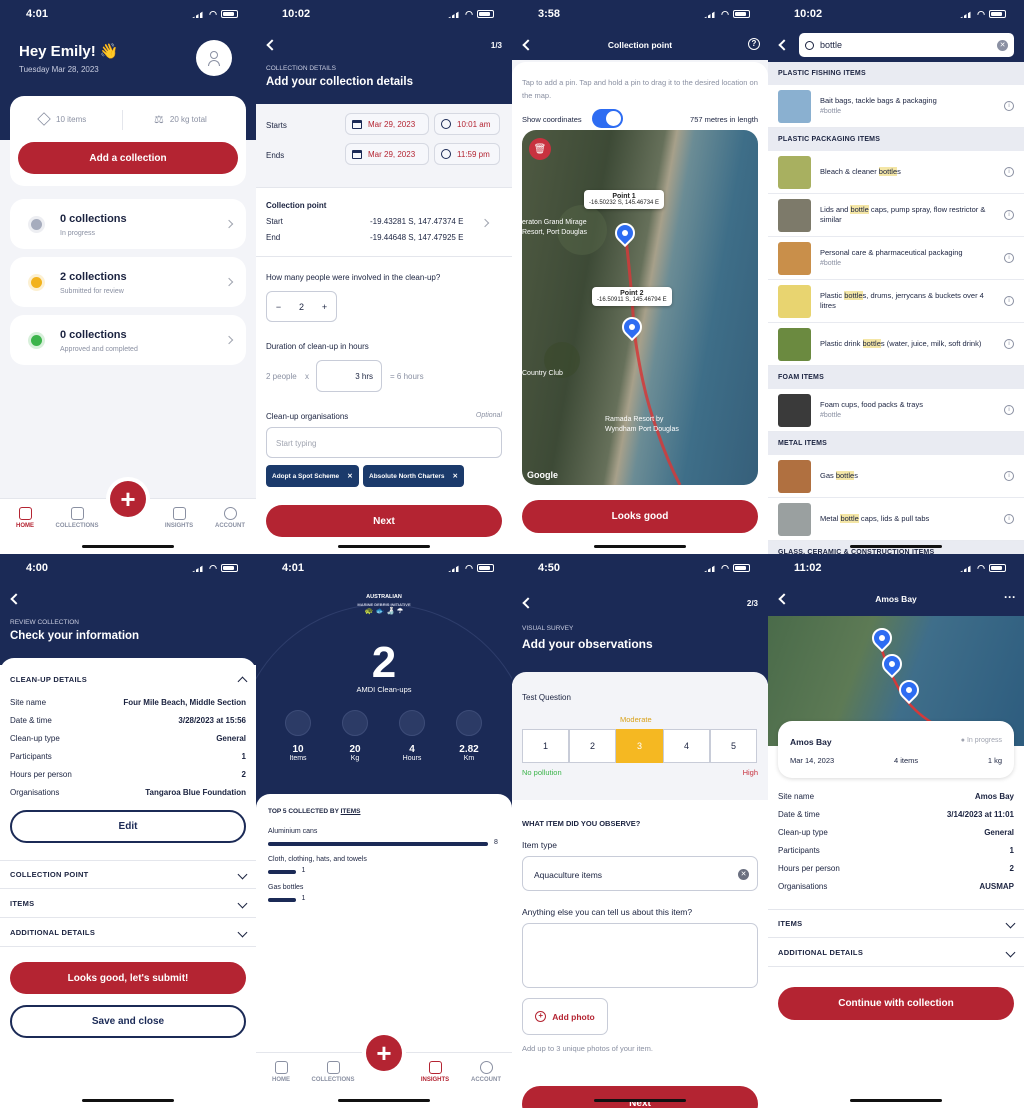  Describe the element at coordinates (467, 154) in the screenshot. I see `end-time-picker: 11:59 pm` at that location.